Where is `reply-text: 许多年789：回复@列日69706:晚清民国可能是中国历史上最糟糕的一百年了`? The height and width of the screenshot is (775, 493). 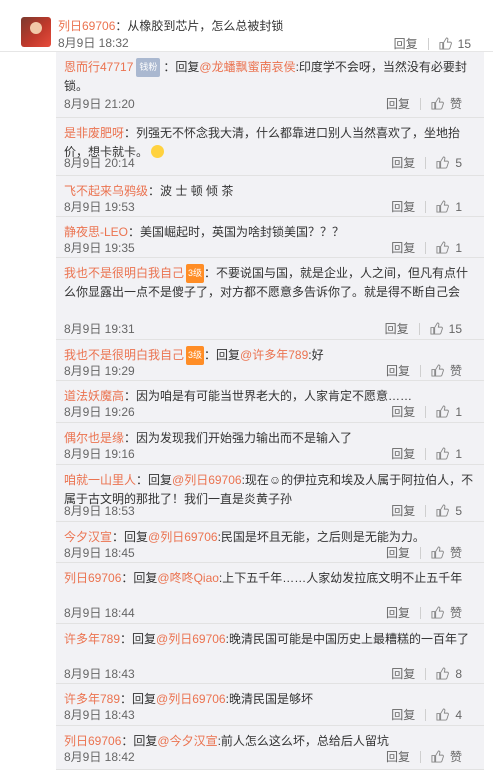
reply-text: 许多年789：回复@列日69706:晚清民国可能是中国历史上最糟糕的一百年了 is located at coordinates (269, 639).